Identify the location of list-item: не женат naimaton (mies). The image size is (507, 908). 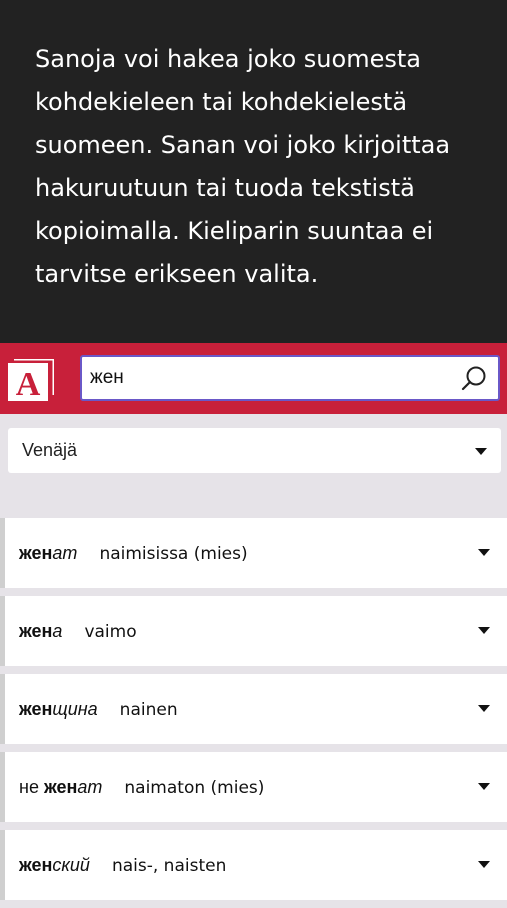
(253, 787).